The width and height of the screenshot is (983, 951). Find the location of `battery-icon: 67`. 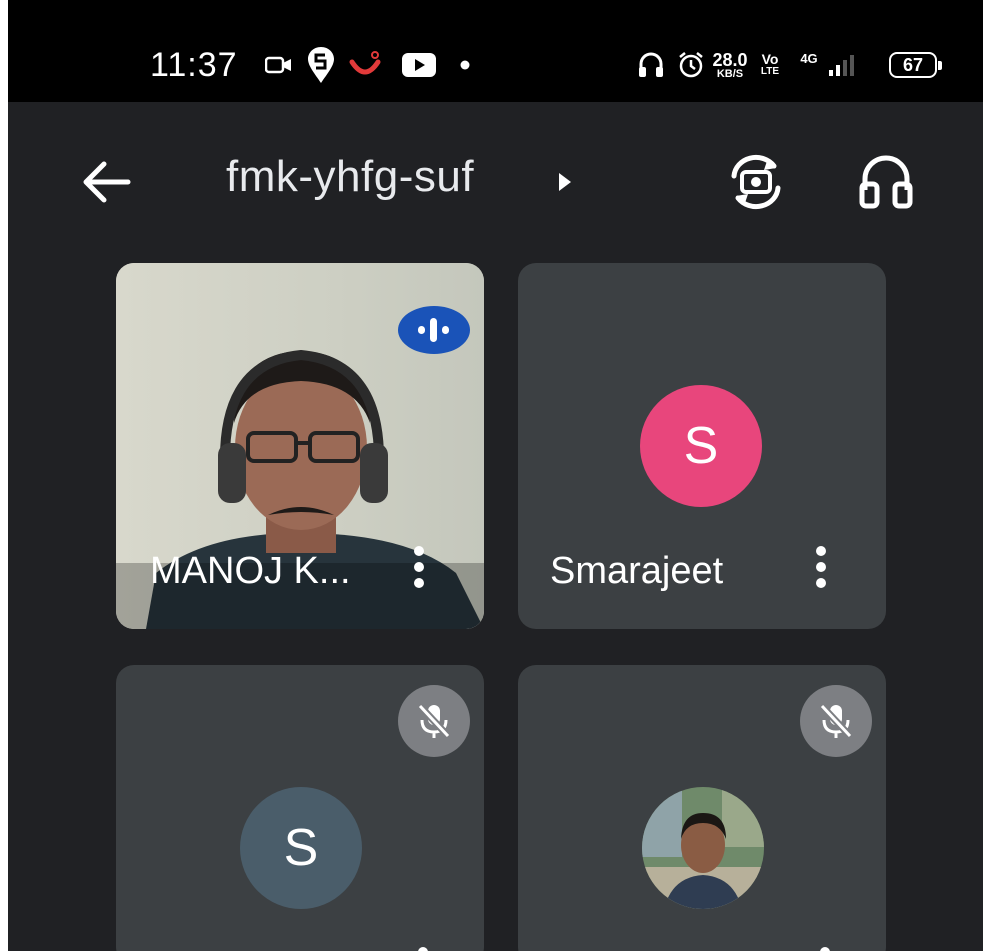

battery-icon: 67 is located at coordinates (913, 65).